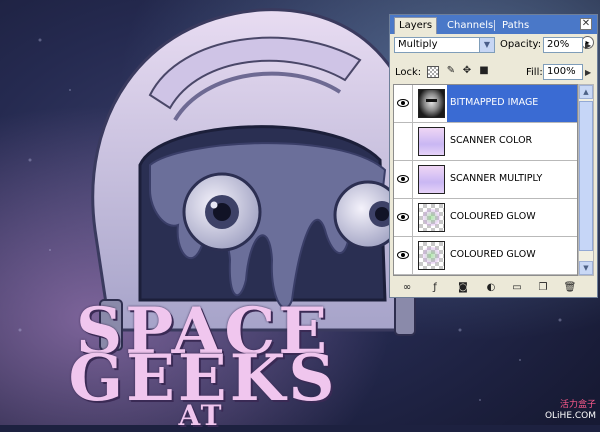 The height and width of the screenshot is (432, 600). I want to click on watermark: 活力盒子 OLiHE.COM, so click(570, 411).